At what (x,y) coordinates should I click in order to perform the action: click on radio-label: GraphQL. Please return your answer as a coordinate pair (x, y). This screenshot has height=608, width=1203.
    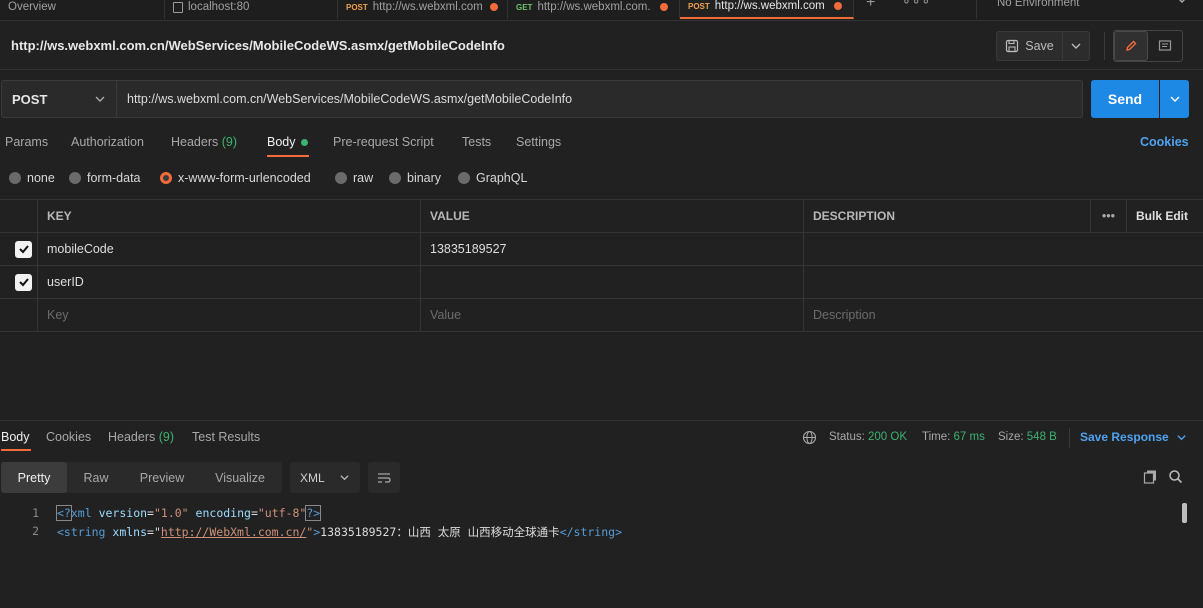
    Looking at the image, I should click on (502, 178).